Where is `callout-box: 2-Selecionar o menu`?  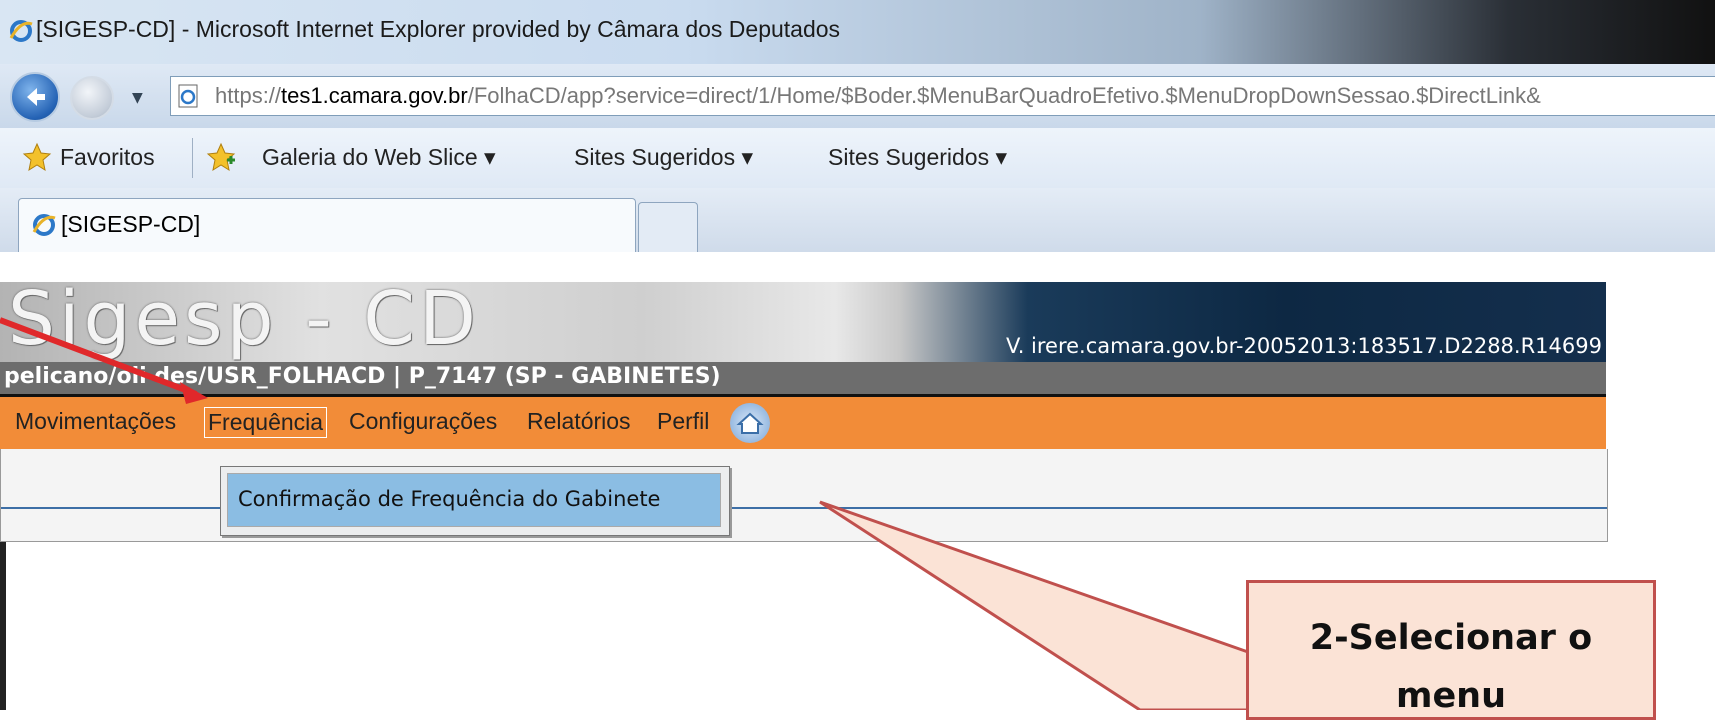 callout-box: 2-Selecionar o menu is located at coordinates (1451, 650).